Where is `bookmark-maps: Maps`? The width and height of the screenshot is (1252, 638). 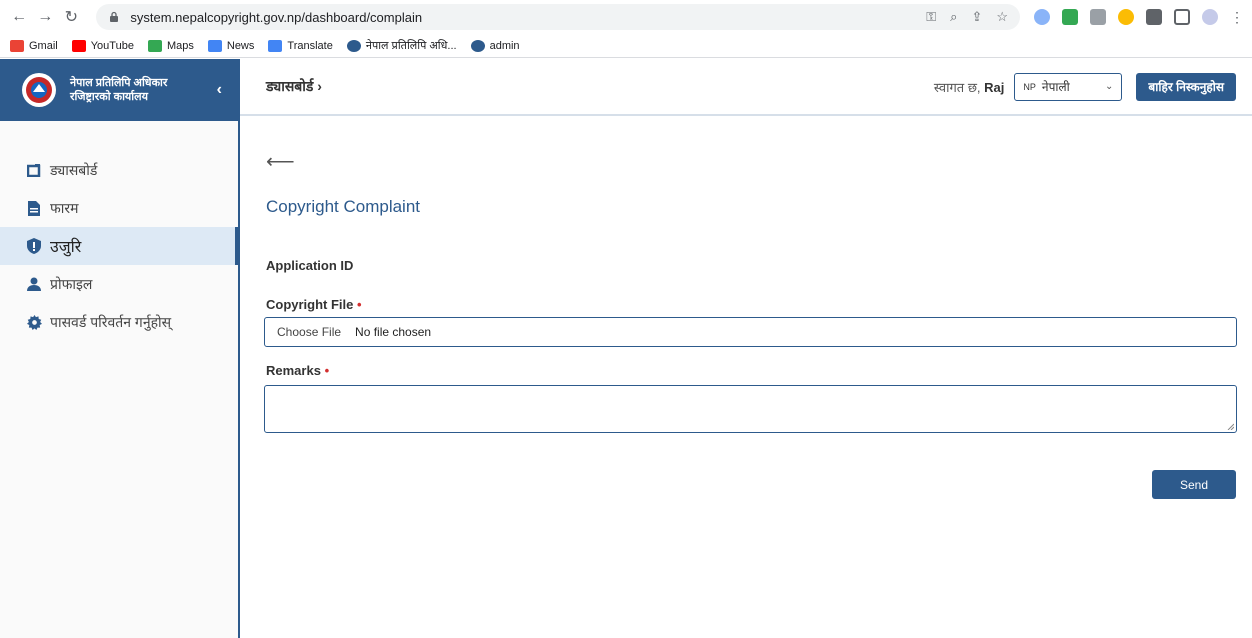 bookmark-maps: Maps is located at coordinates (170, 45).